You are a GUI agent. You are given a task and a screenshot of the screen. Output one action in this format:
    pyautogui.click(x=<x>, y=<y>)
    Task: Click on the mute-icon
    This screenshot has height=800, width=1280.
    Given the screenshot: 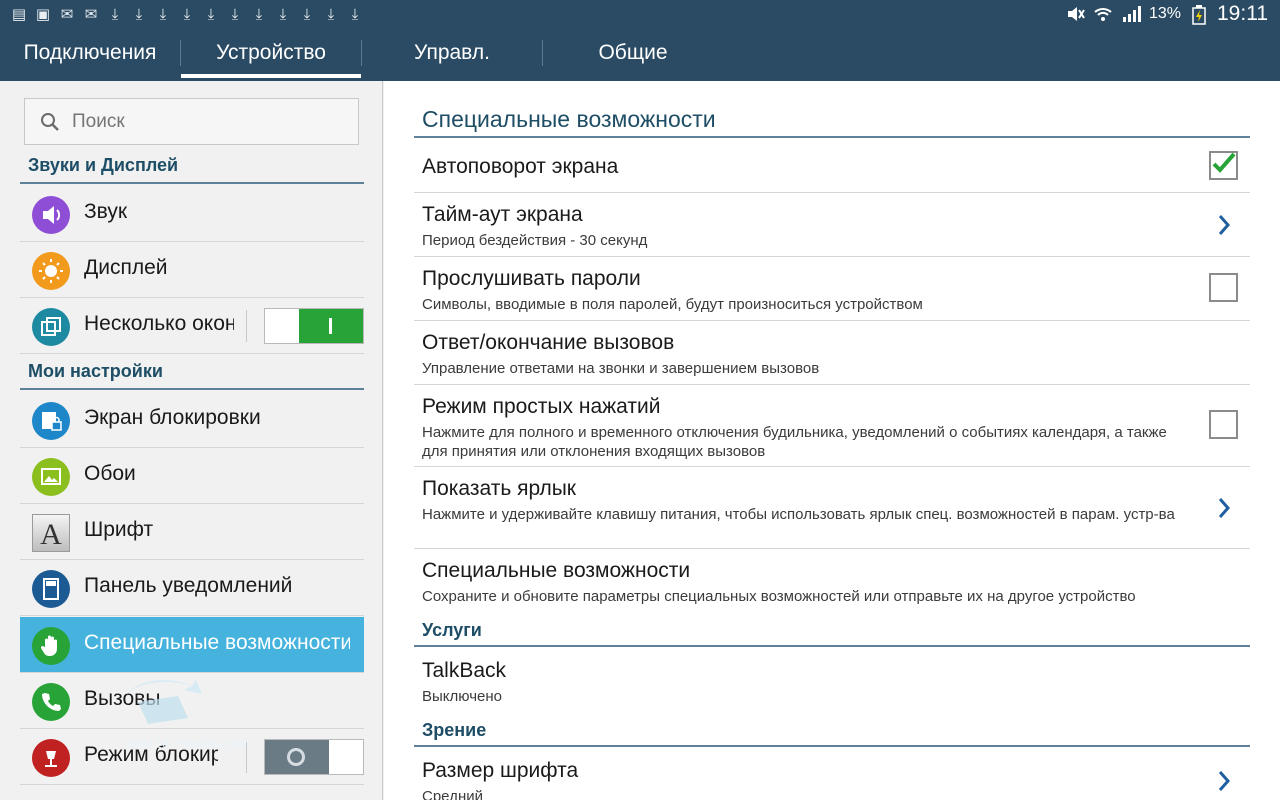 What is the action you would take?
    pyautogui.click(x=1075, y=14)
    